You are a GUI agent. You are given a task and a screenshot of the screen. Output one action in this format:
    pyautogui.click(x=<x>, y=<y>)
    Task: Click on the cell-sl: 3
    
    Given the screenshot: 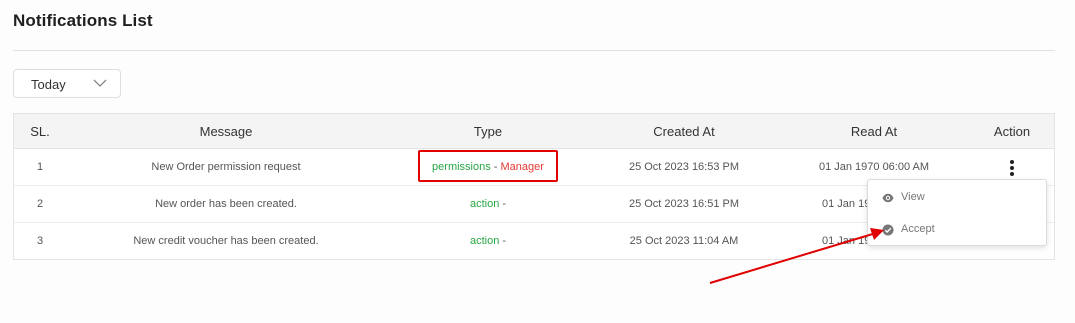 What is the action you would take?
    pyautogui.click(x=40, y=241)
    